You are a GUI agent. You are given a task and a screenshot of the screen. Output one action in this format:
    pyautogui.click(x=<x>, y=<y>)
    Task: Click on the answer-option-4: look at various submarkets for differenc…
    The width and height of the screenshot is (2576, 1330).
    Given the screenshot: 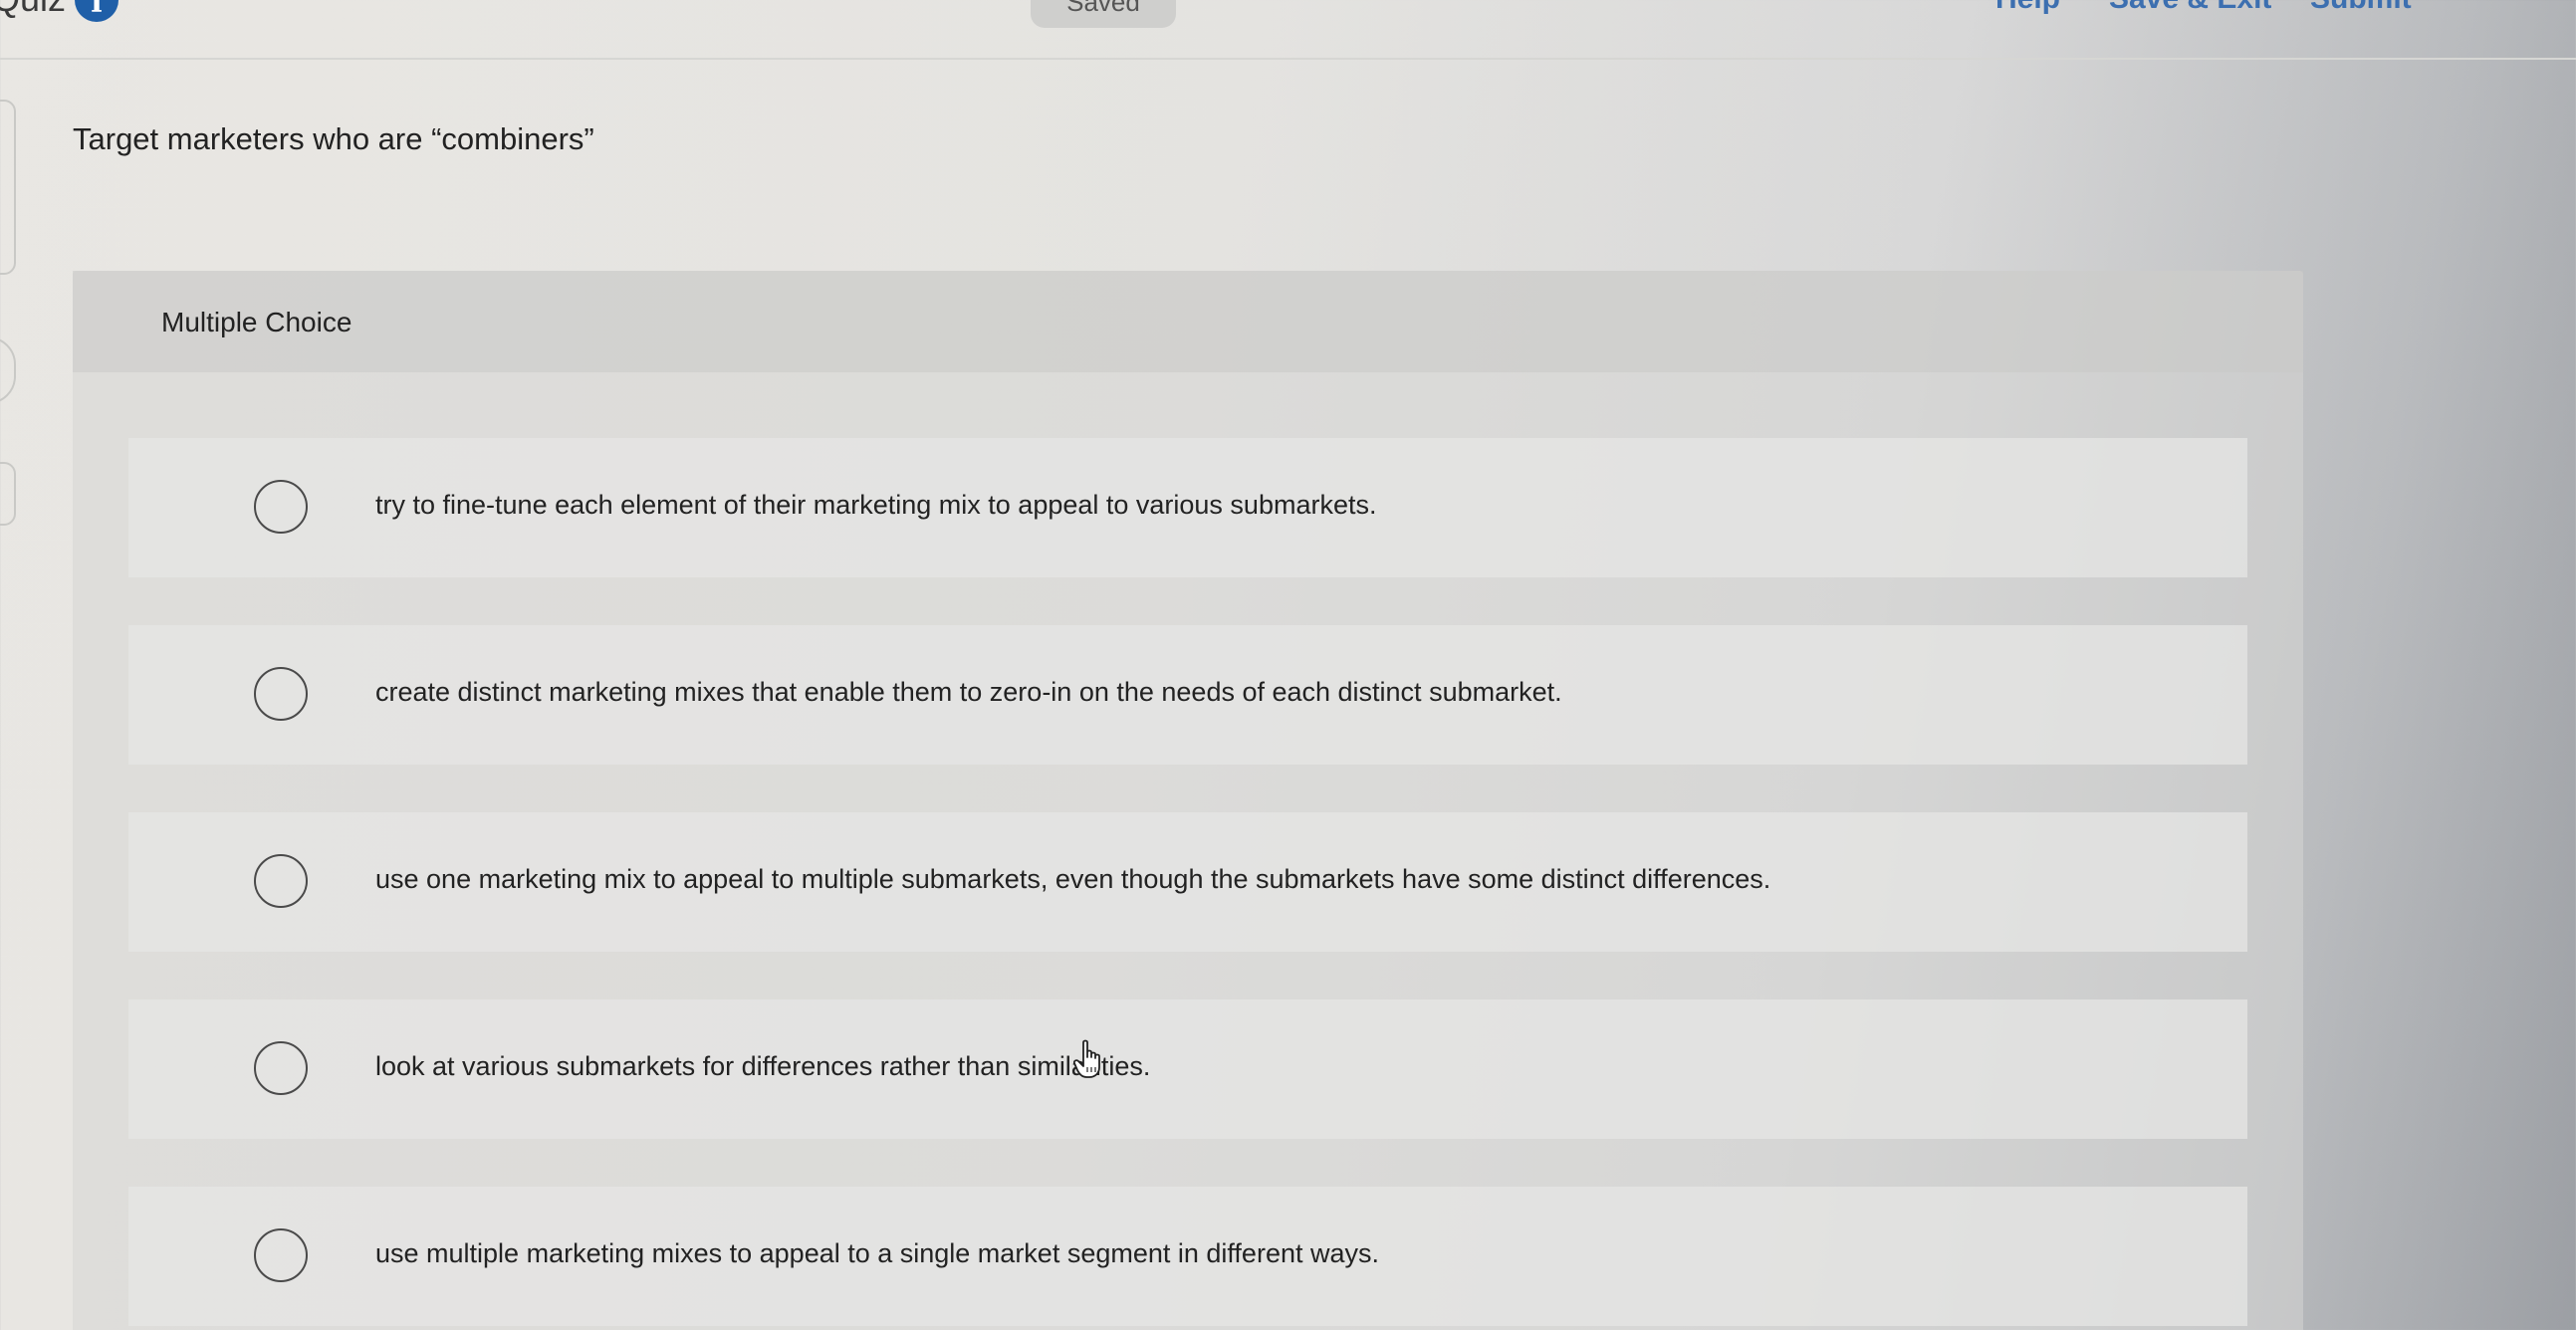 What is the action you would take?
    pyautogui.click(x=1187, y=1069)
    